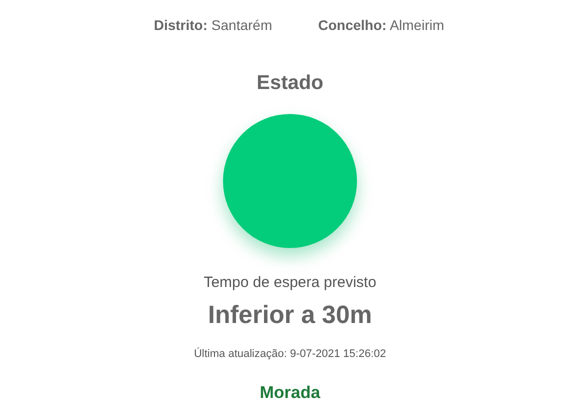 This screenshot has width=580, height=400. I want to click on wait-value: Inferior a 30m, so click(290, 315).